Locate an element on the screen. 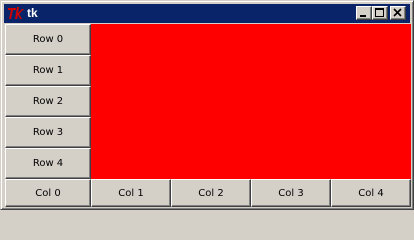 Image resolution: width=414 pixels, height=240 pixels. row-4-button: Row 4 is located at coordinates (48, 163).